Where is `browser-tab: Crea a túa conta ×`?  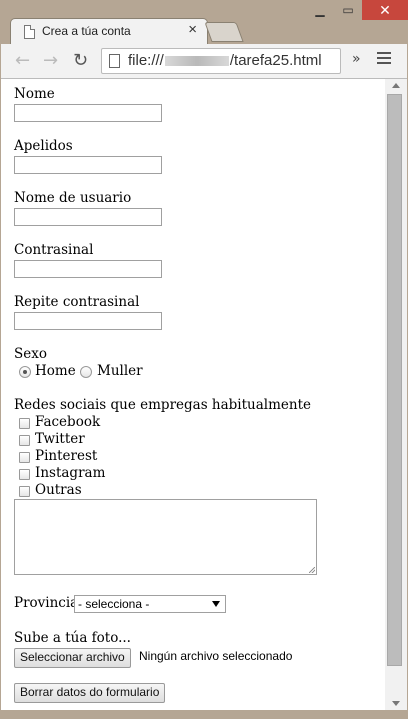 browser-tab: Crea a túa conta × is located at coordinates (109, 32).